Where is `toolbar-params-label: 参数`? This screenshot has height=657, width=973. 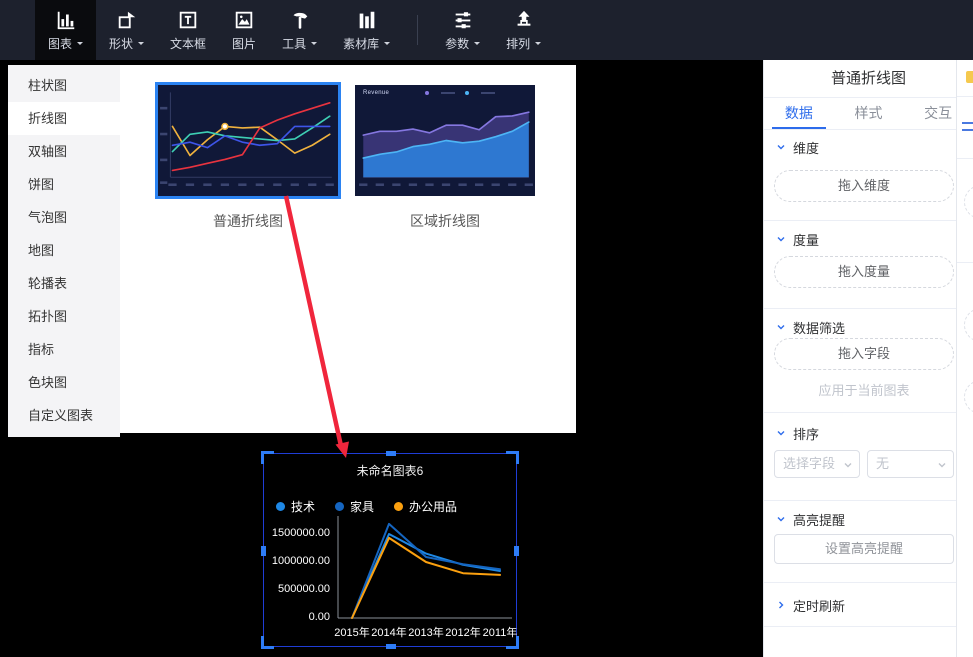 toolbar-params-label: 参数 is located at coordinates (457, 43).